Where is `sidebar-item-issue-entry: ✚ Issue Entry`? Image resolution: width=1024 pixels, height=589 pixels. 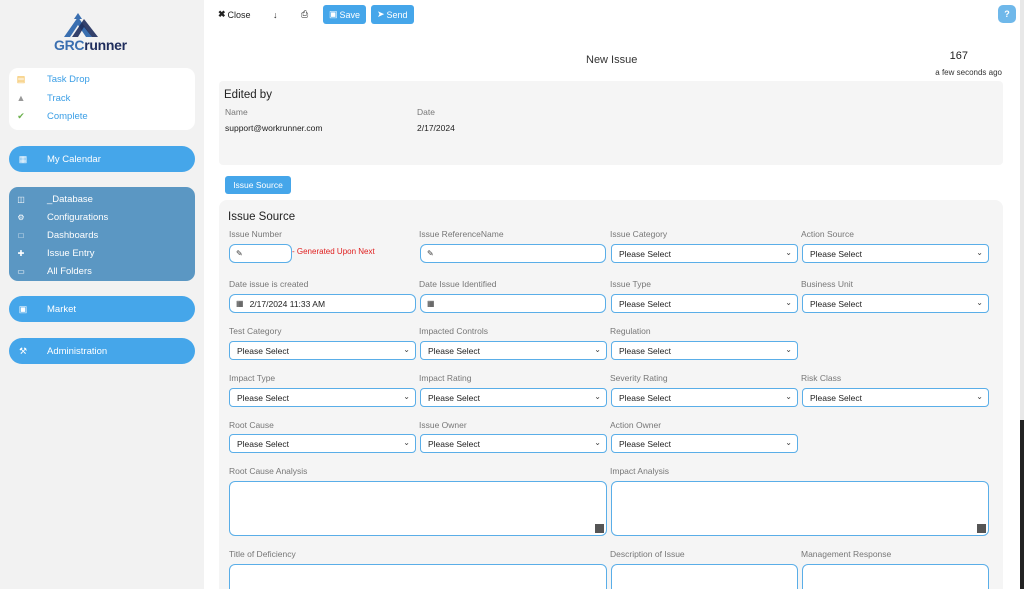 sidebar-item-issue-entry: ✚ Issue Entry is located at coordinates (102, 253).